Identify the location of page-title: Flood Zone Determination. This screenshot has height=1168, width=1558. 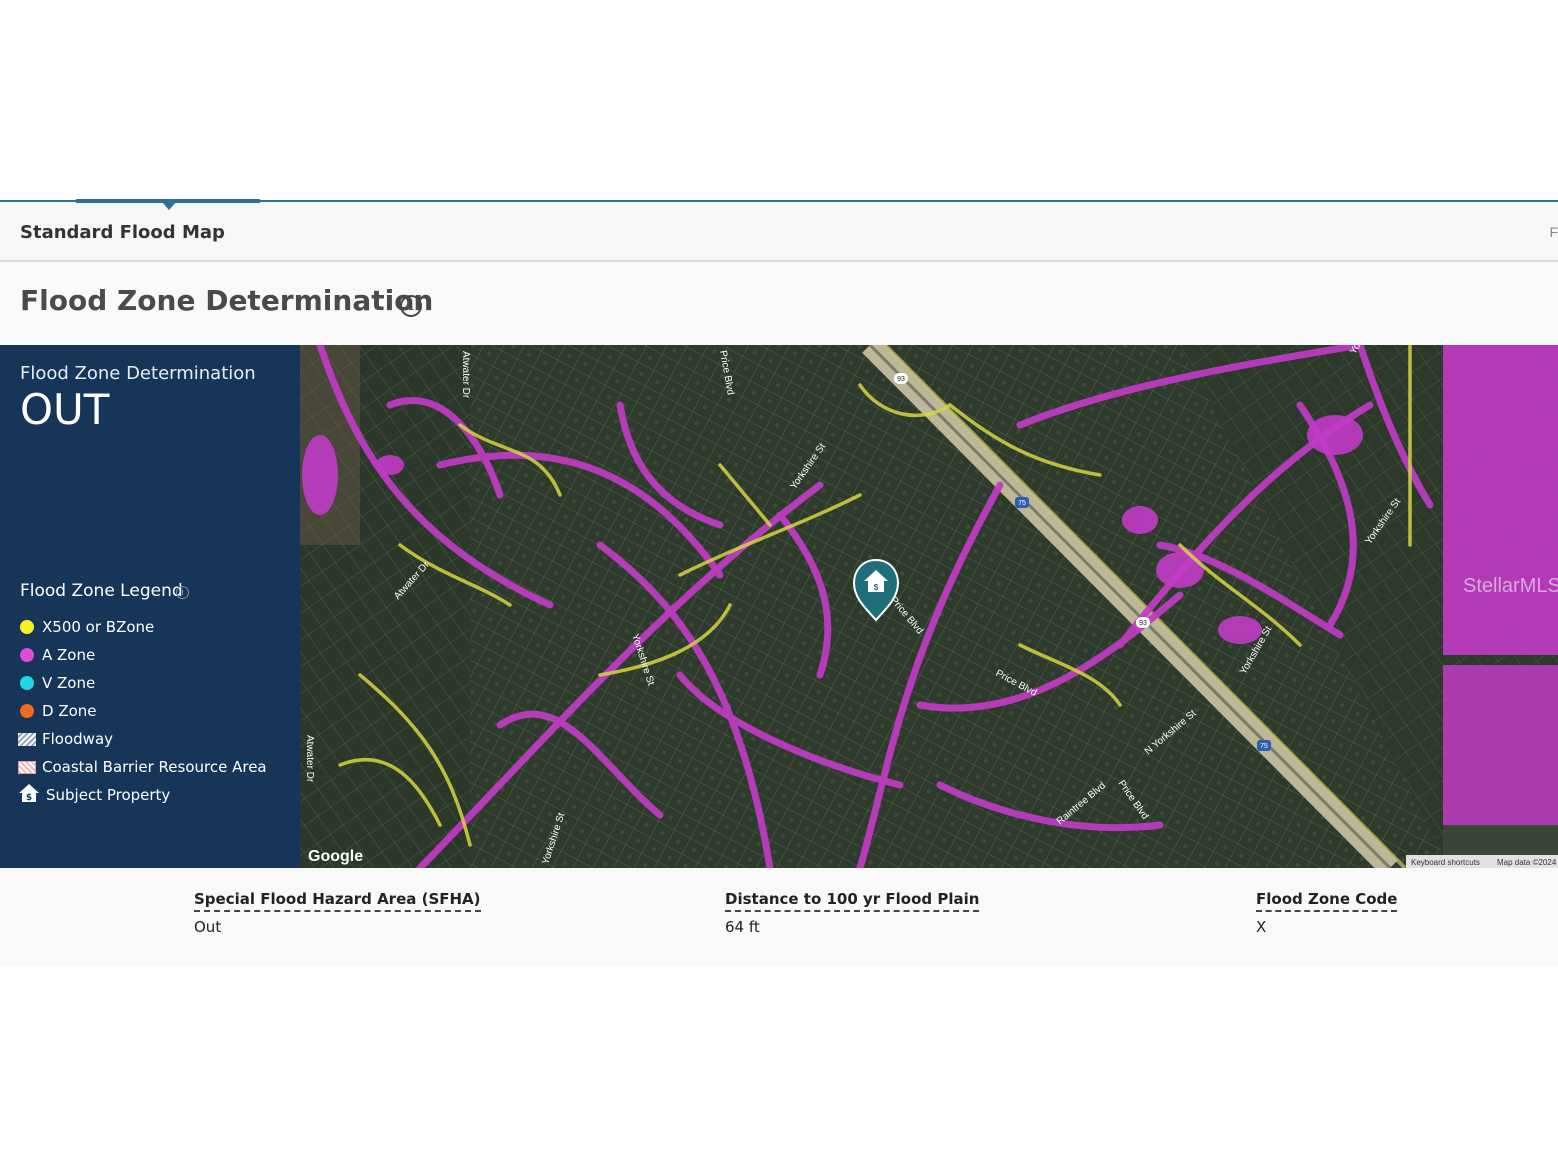
(227, 300).